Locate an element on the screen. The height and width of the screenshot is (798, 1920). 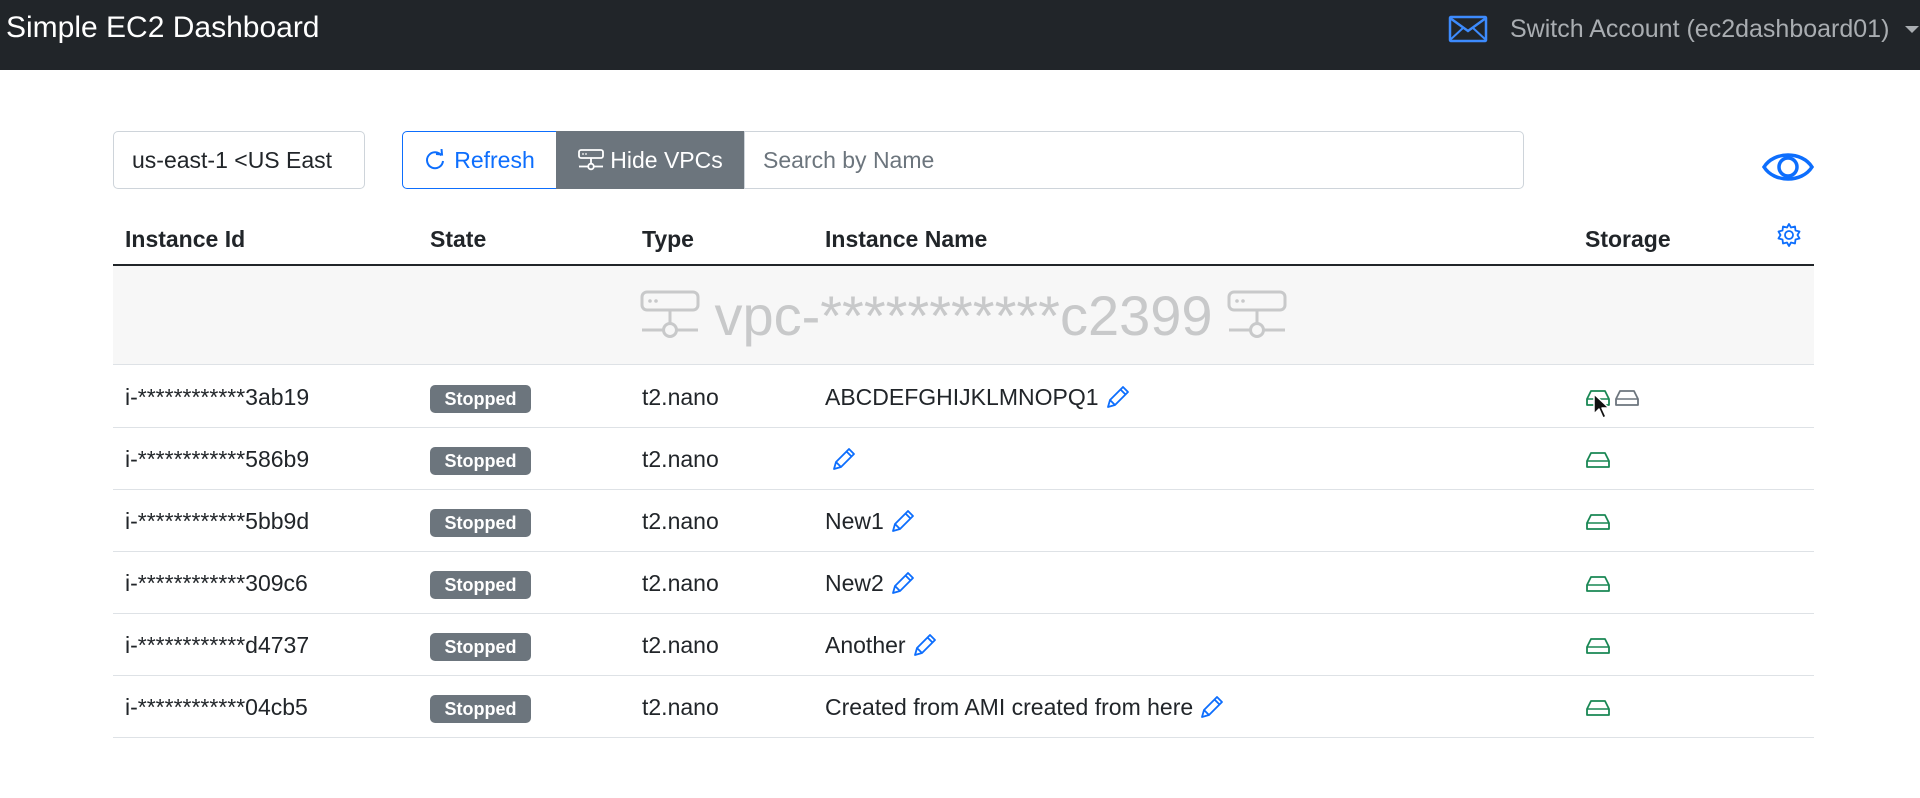
mouse-cursor-icon is located at coordinates (1601, 406).